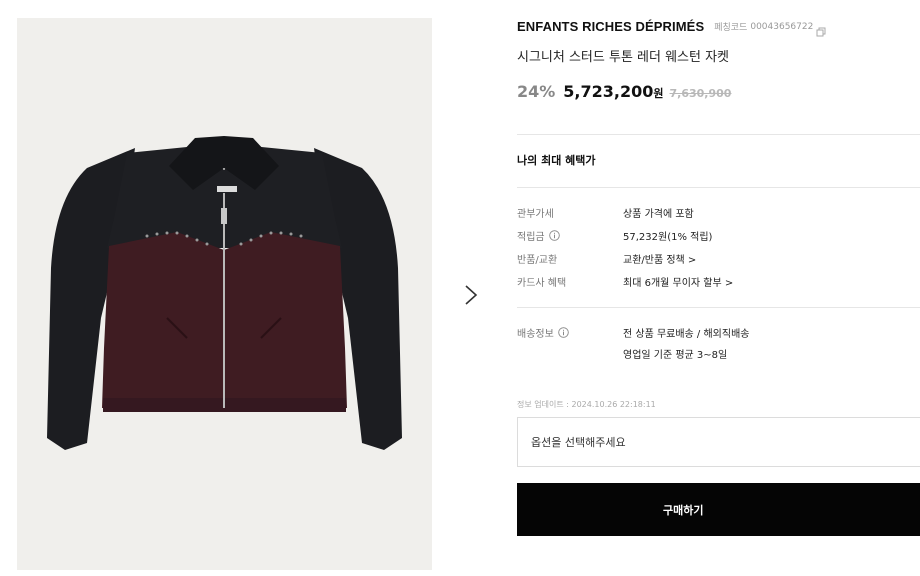  I want to click on shipping-label: 배송정보, so click(535, 334).